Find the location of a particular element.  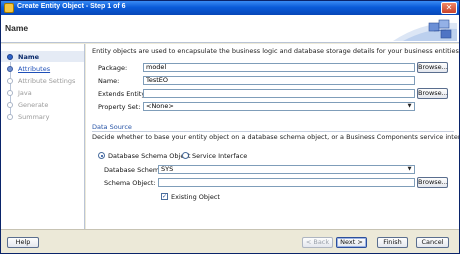

nav-step-label: Java is located at coordinates (25, 93).